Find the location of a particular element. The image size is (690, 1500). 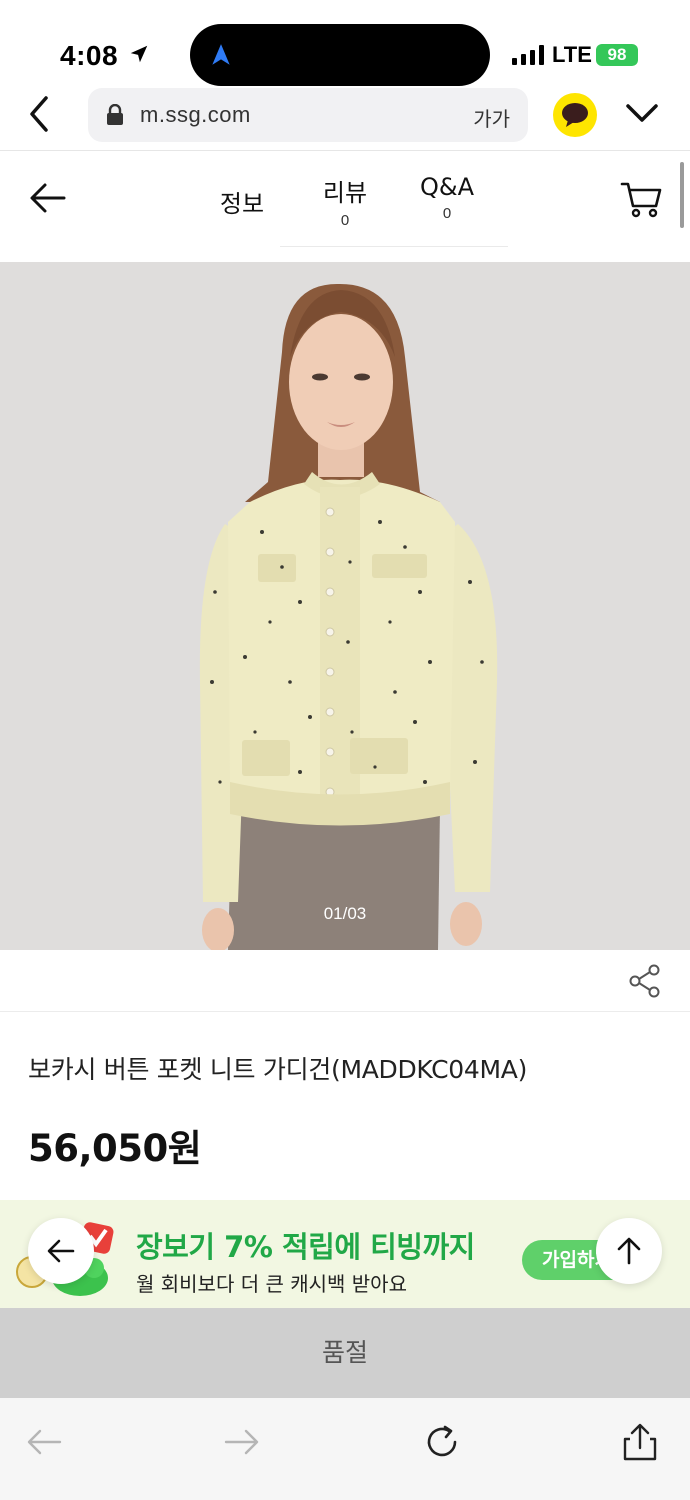

tab-underline is located at coordinates (394, 246).